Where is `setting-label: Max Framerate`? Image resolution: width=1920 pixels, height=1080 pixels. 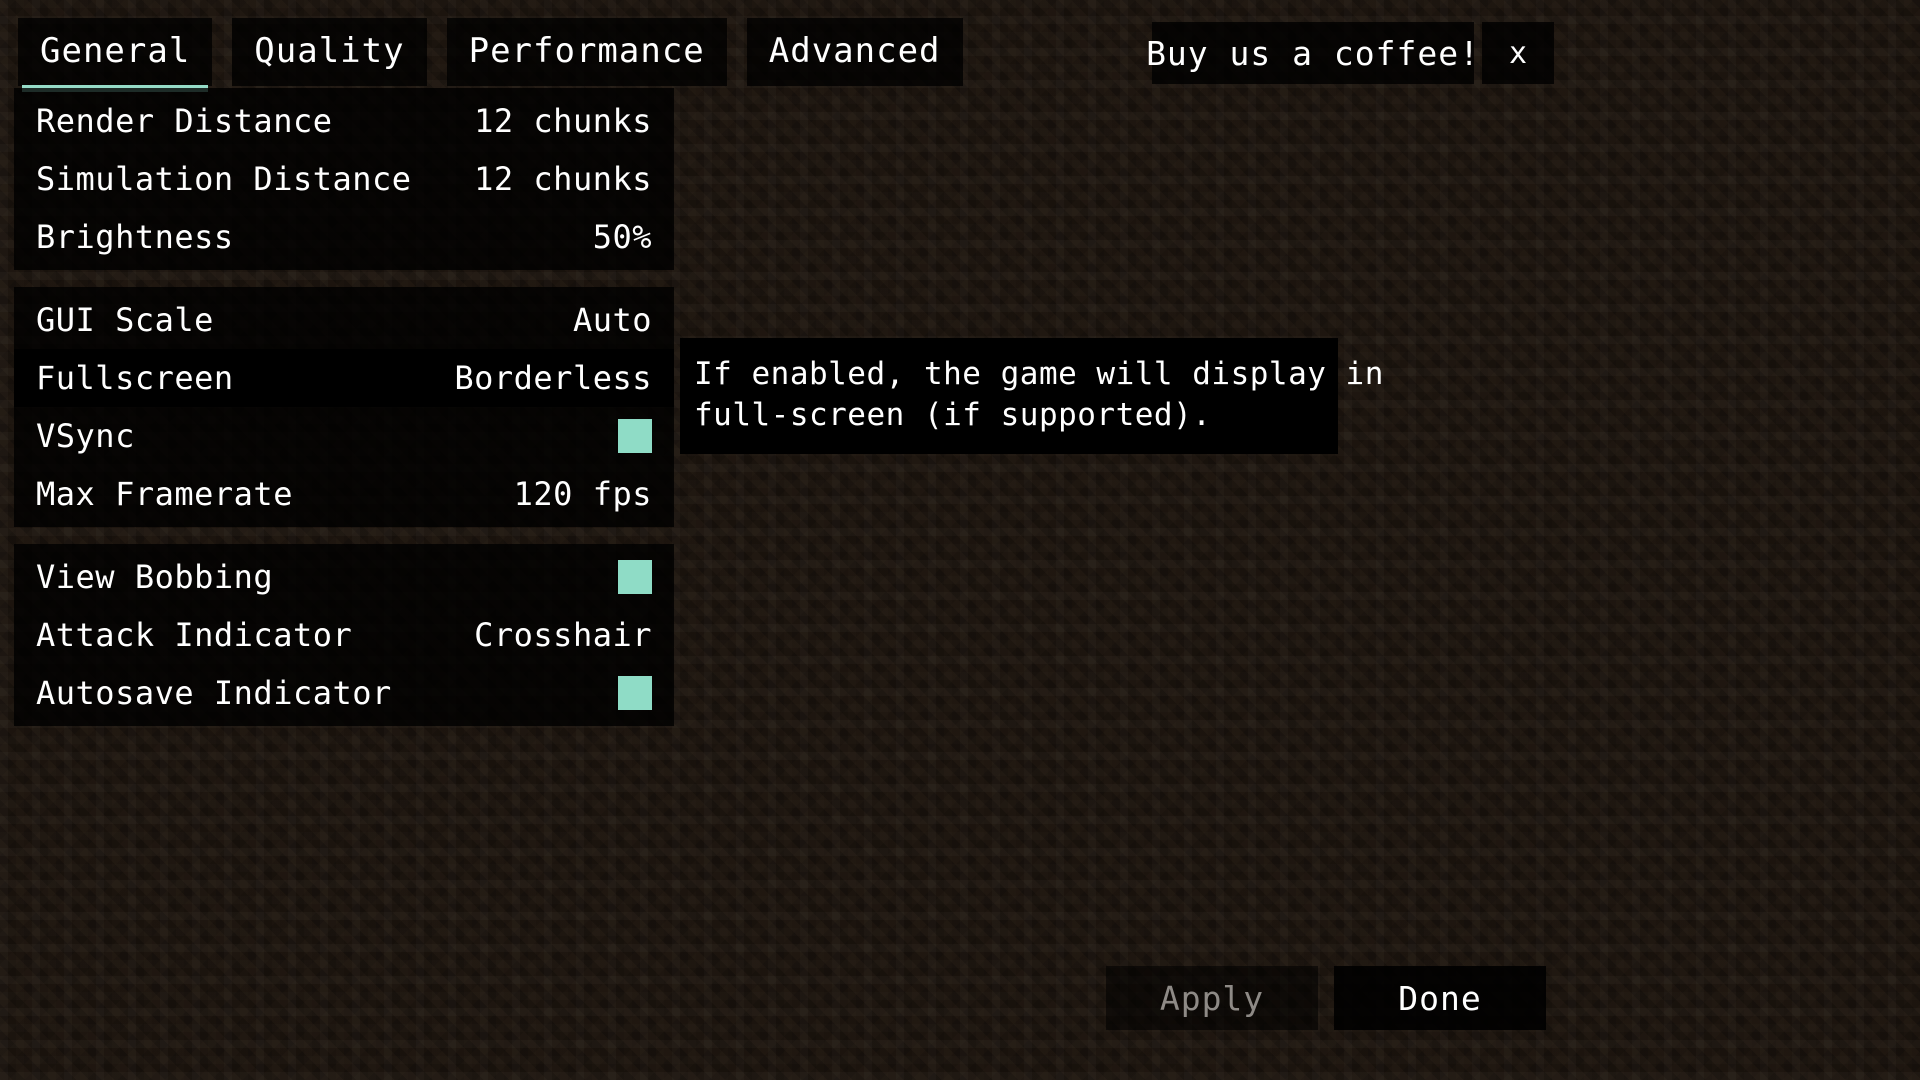
setting-label: Max Framerate is located at coordinates (164, 494).